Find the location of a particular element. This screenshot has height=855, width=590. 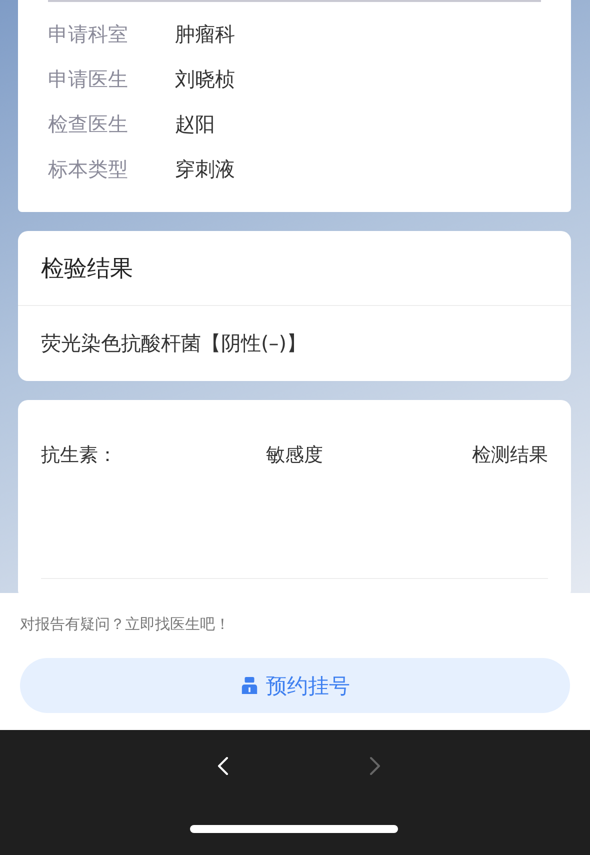

help-prompt: 对报告有疑问？立即找医生吧！ is located at coordinates (125, 624).